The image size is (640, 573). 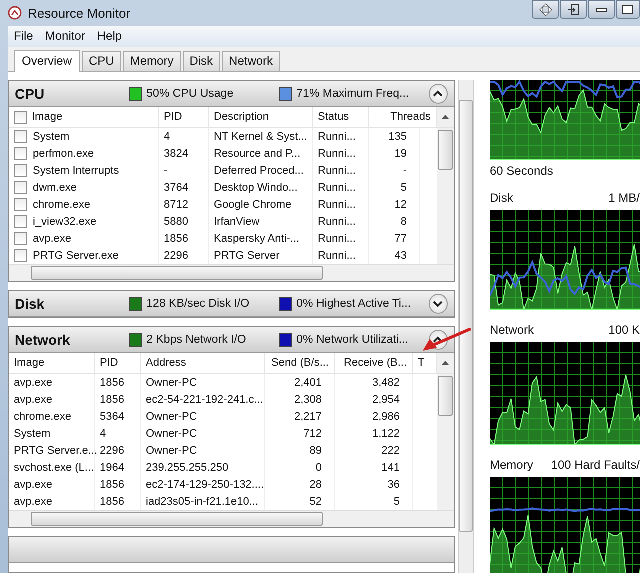 I want to click on table-cell: 19, so click(x=400, y=154).